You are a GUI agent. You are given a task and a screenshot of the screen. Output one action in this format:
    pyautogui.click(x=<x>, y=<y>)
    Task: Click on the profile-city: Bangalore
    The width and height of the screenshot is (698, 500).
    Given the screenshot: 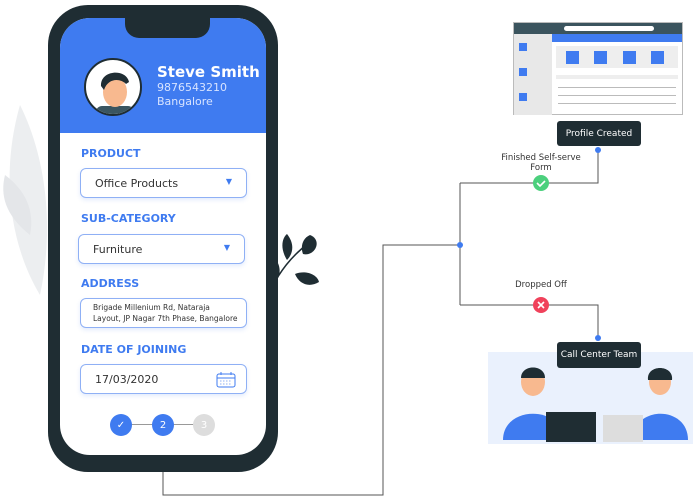 What is the action you would take?
    pyautogui.click(x=185, y=101)
    